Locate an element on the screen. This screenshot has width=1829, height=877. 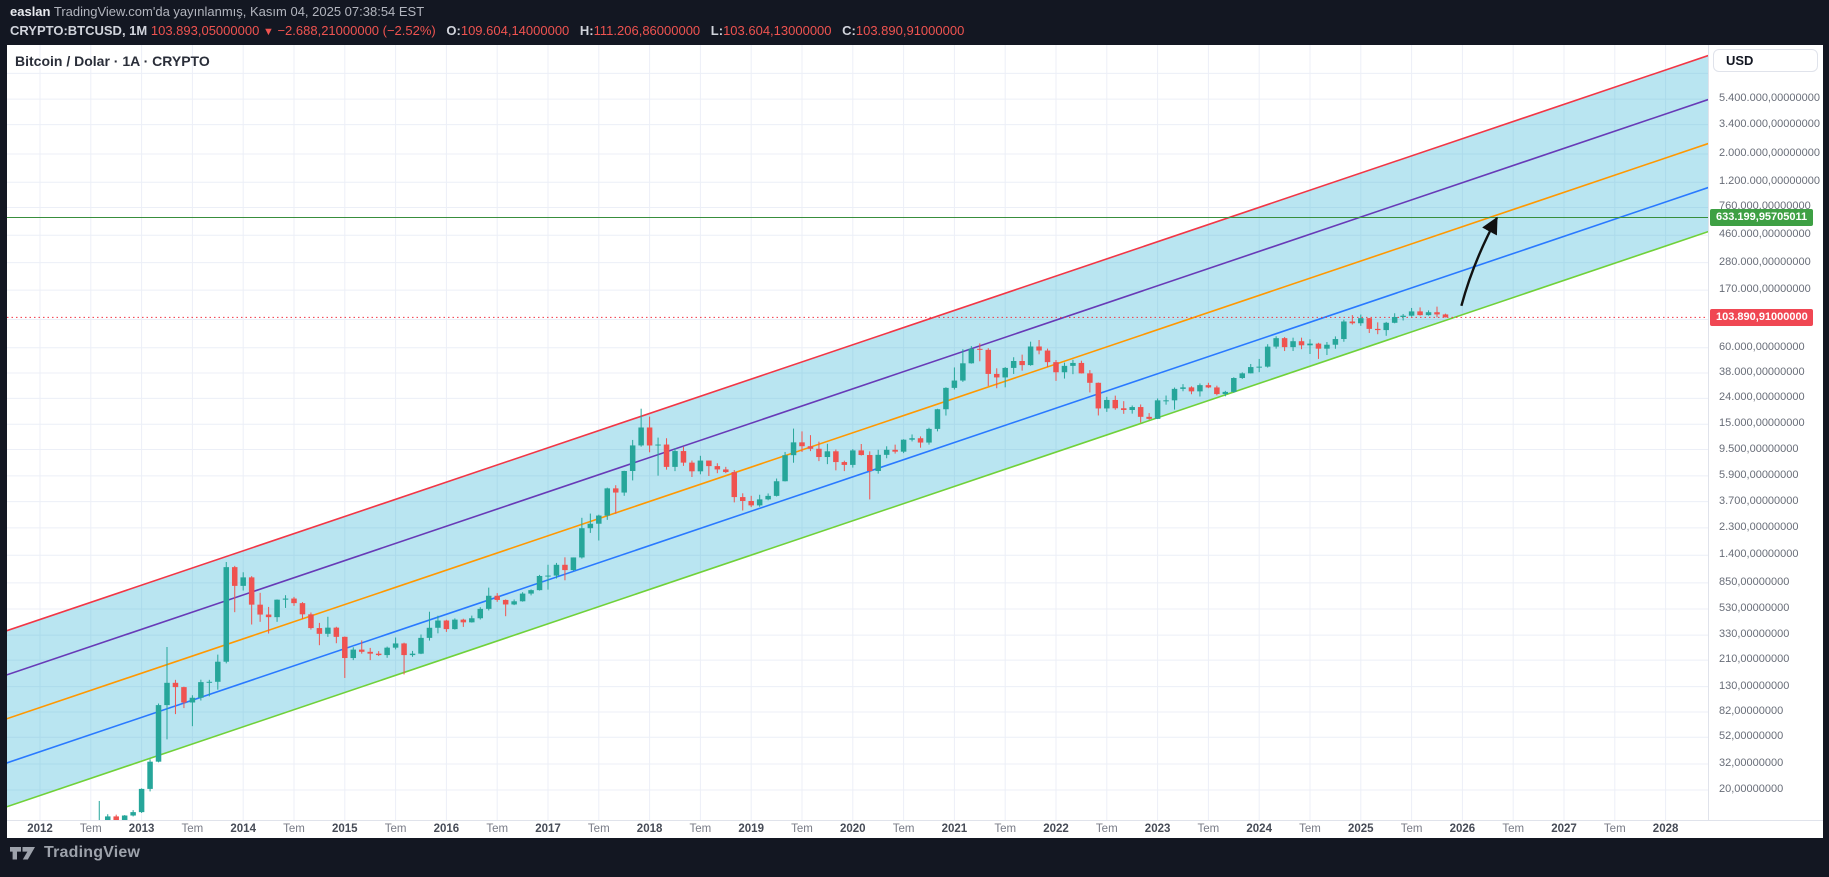
year-label: 2017 is located at coordinates (548, 829).